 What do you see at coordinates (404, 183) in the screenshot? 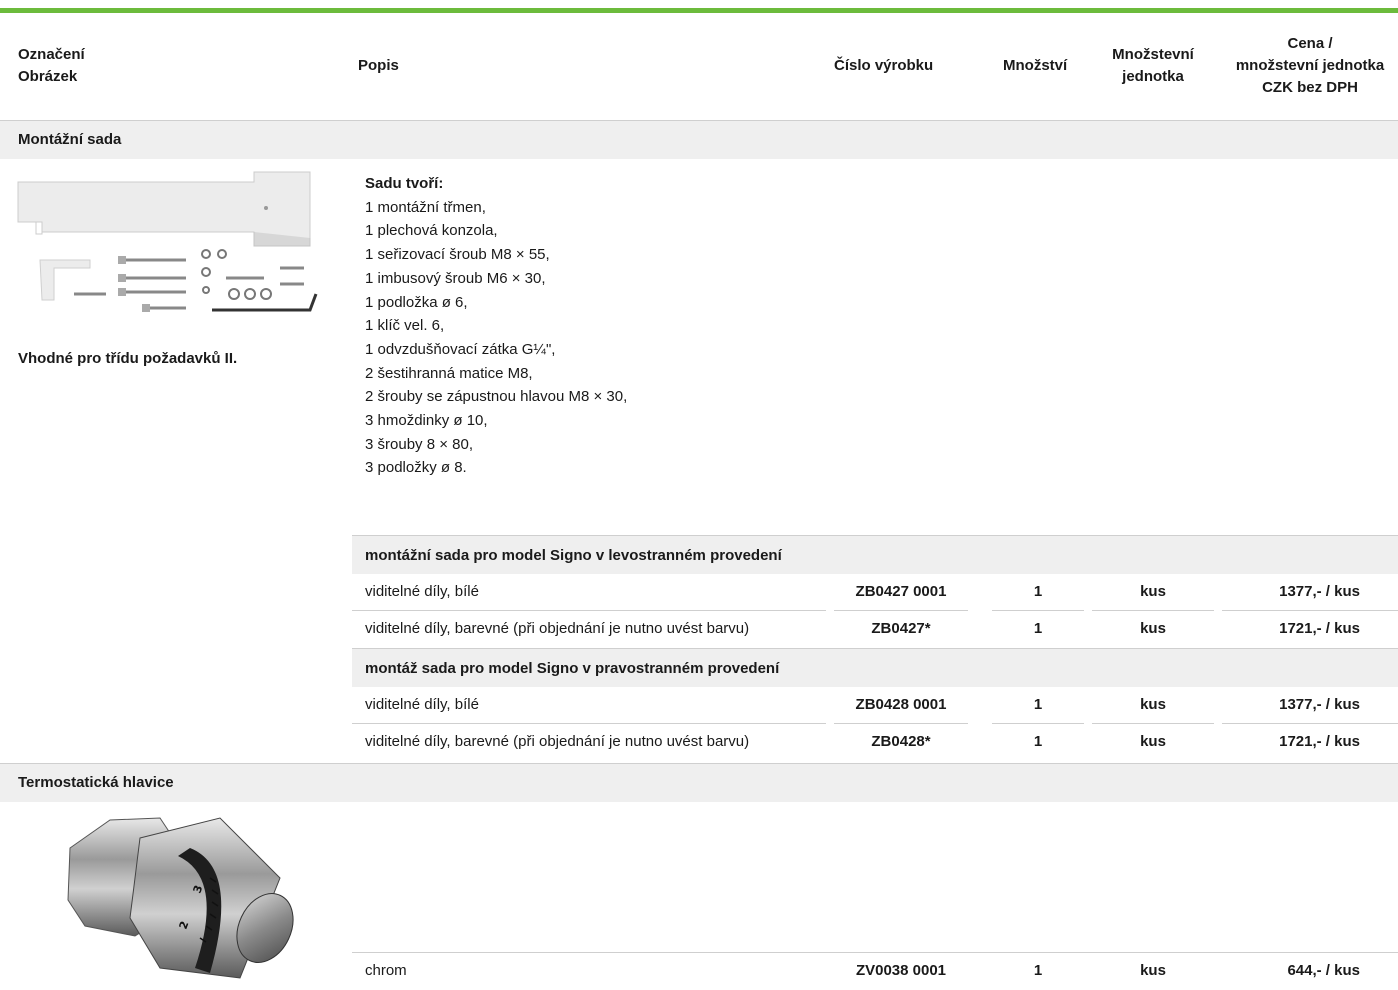
I see `kit-contents-title: Sadu tvoří:` at bounding box center [404, 183].